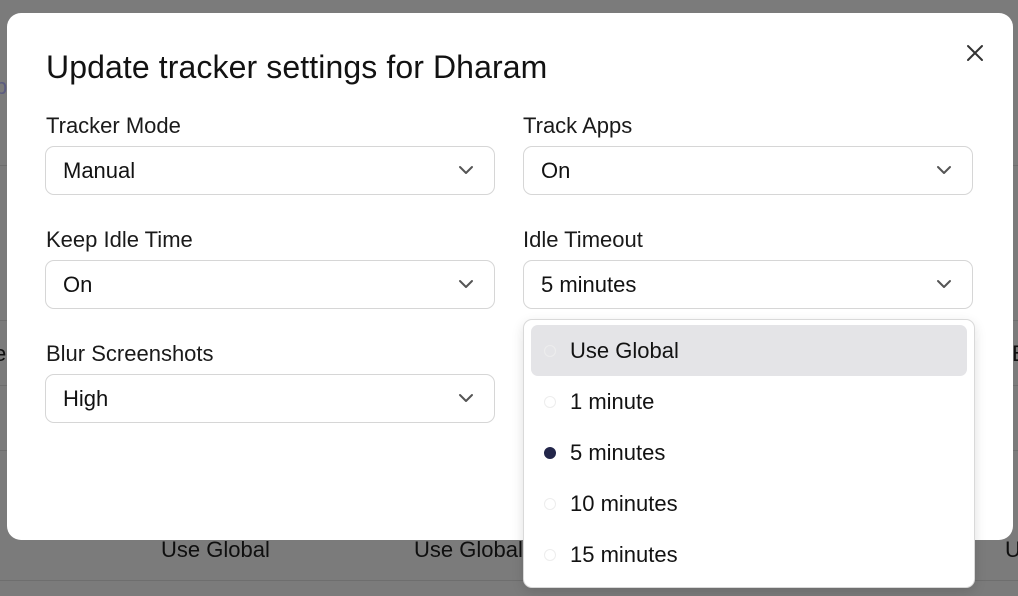  I want to click on option-label: 15 minutes, so click(624, 554).